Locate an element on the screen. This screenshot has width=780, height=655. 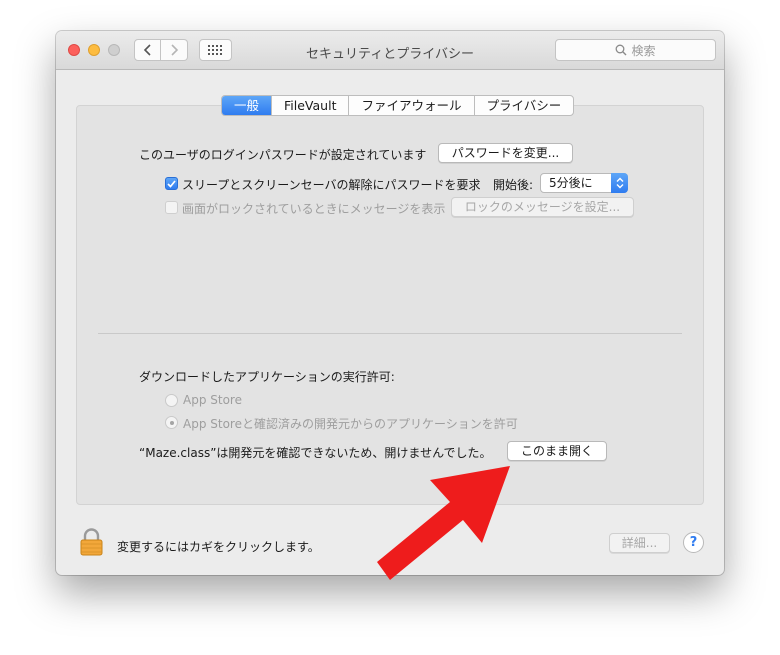
tab-general: 一般 is located at coordinates (247, 105).